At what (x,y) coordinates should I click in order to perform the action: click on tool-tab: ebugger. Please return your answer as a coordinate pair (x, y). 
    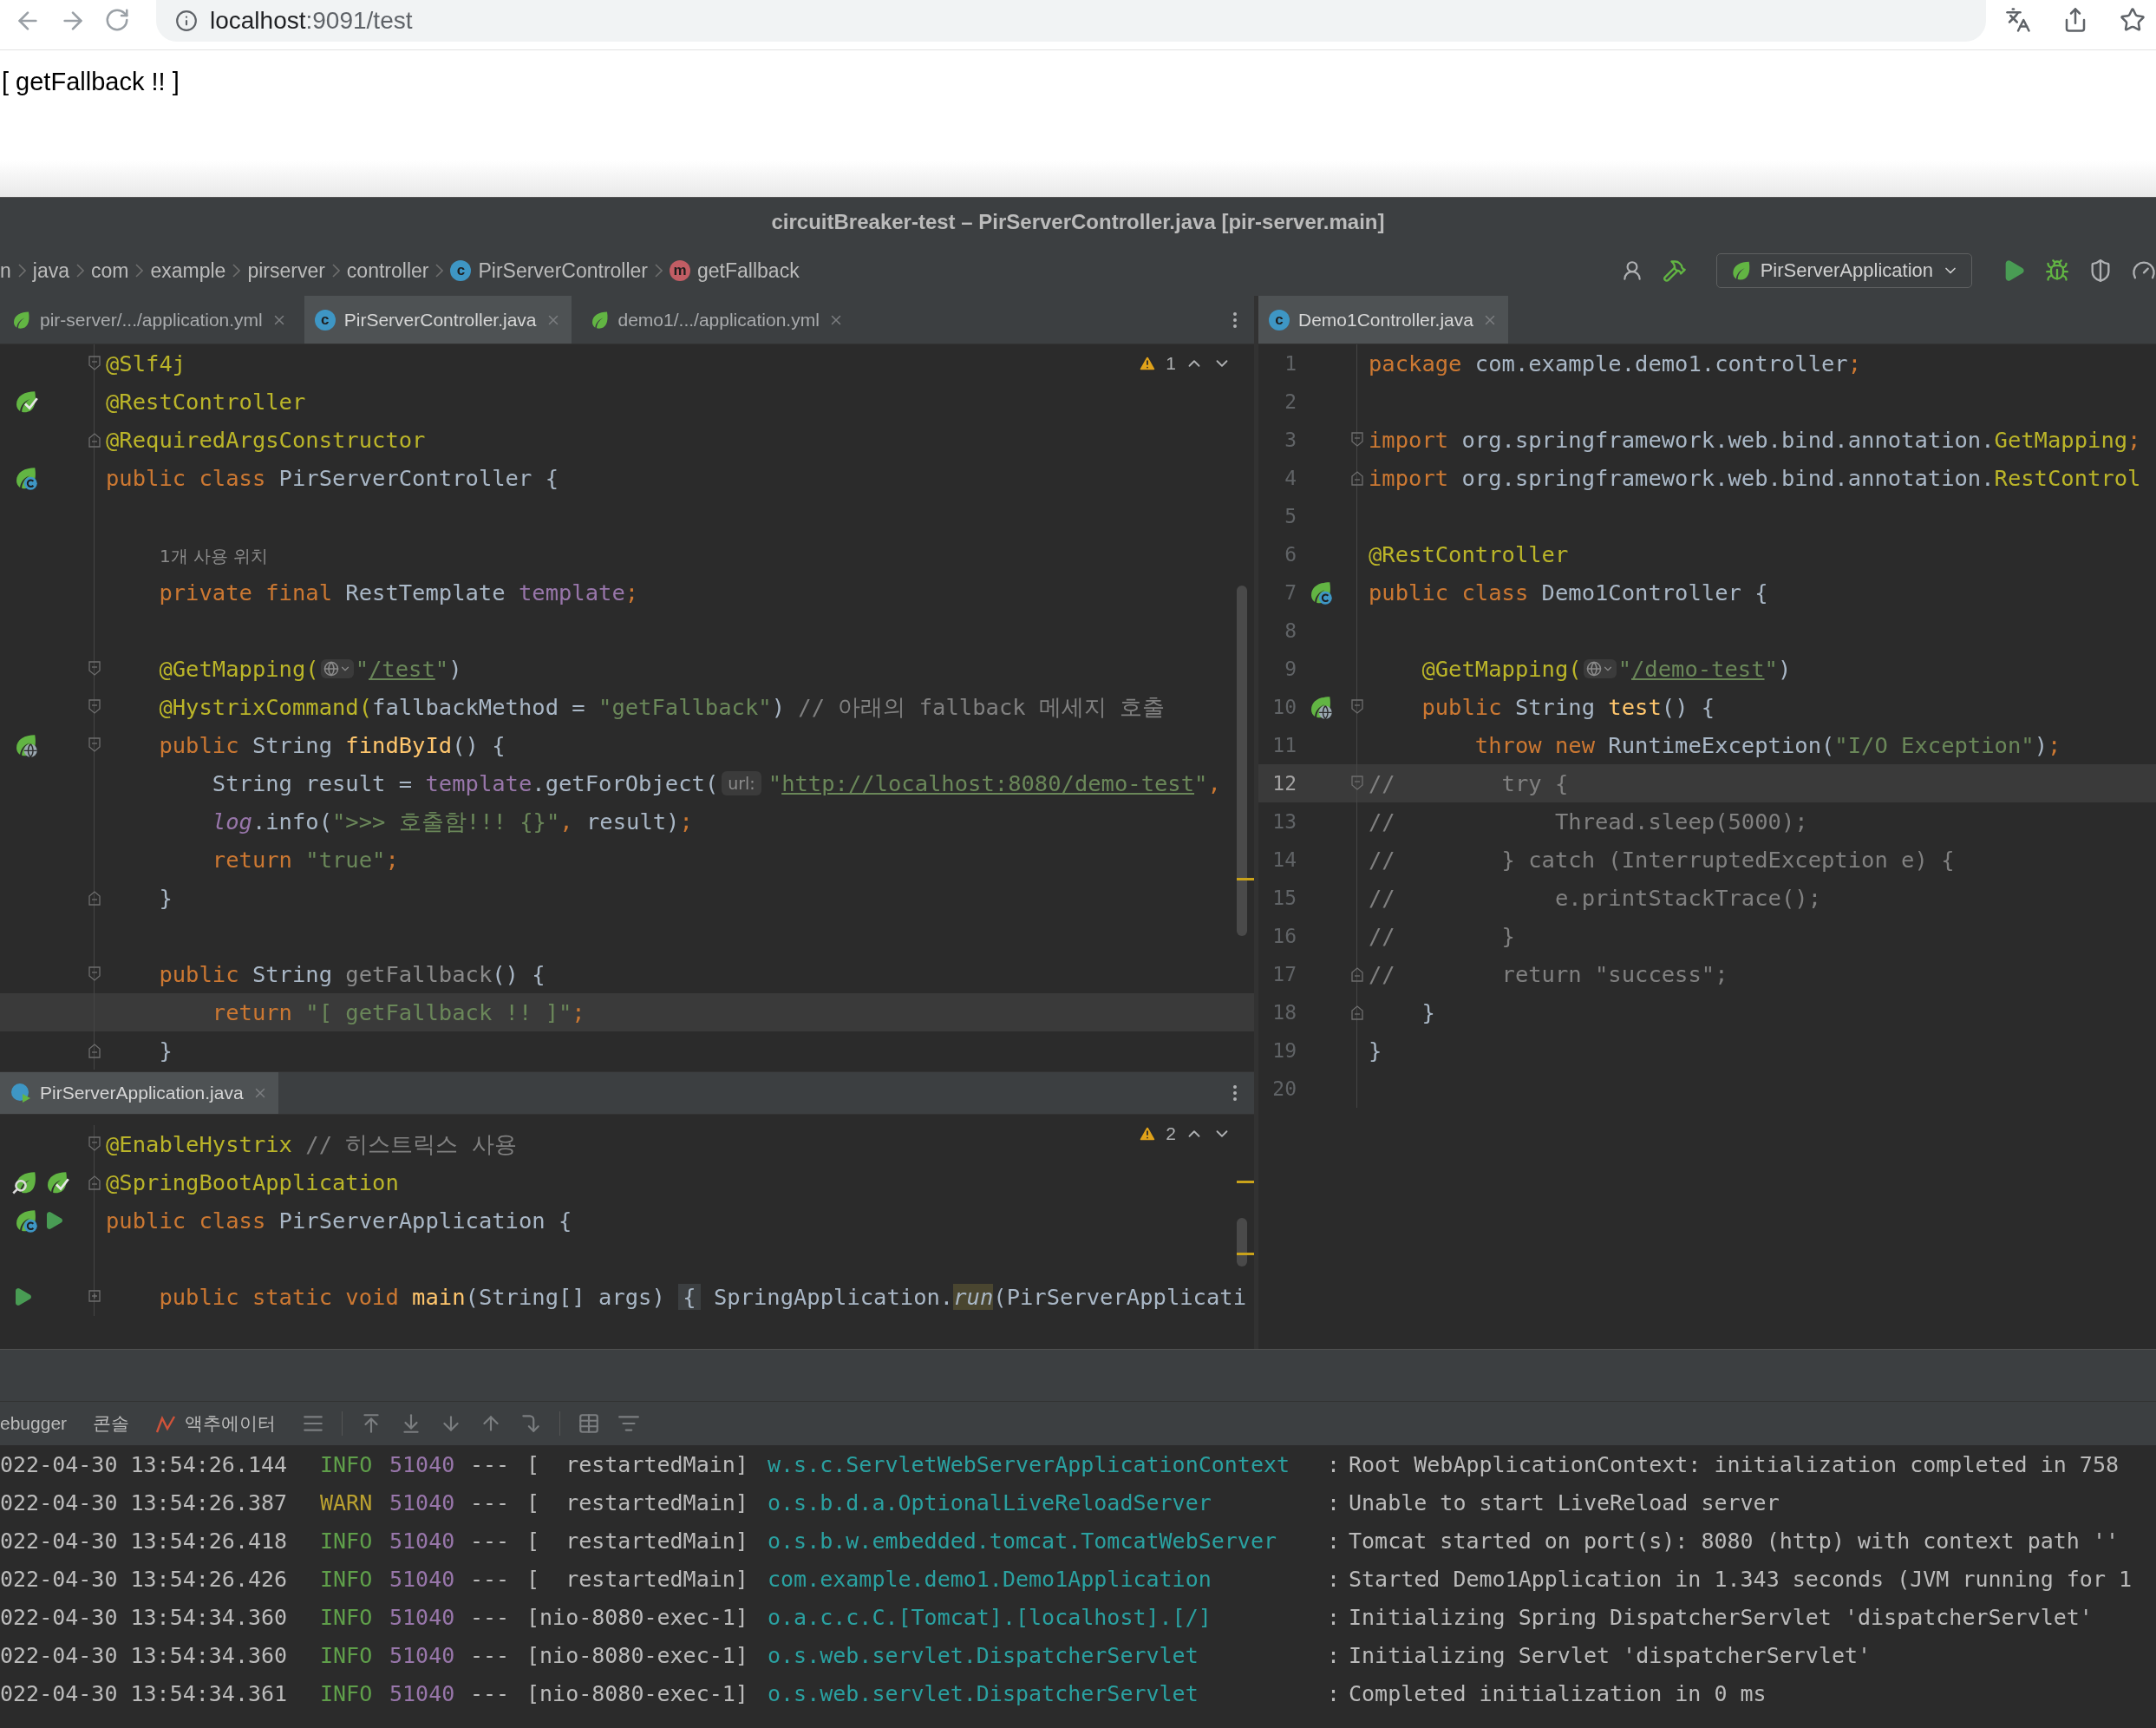
    Looking at the image, I should click on (34, 1423).